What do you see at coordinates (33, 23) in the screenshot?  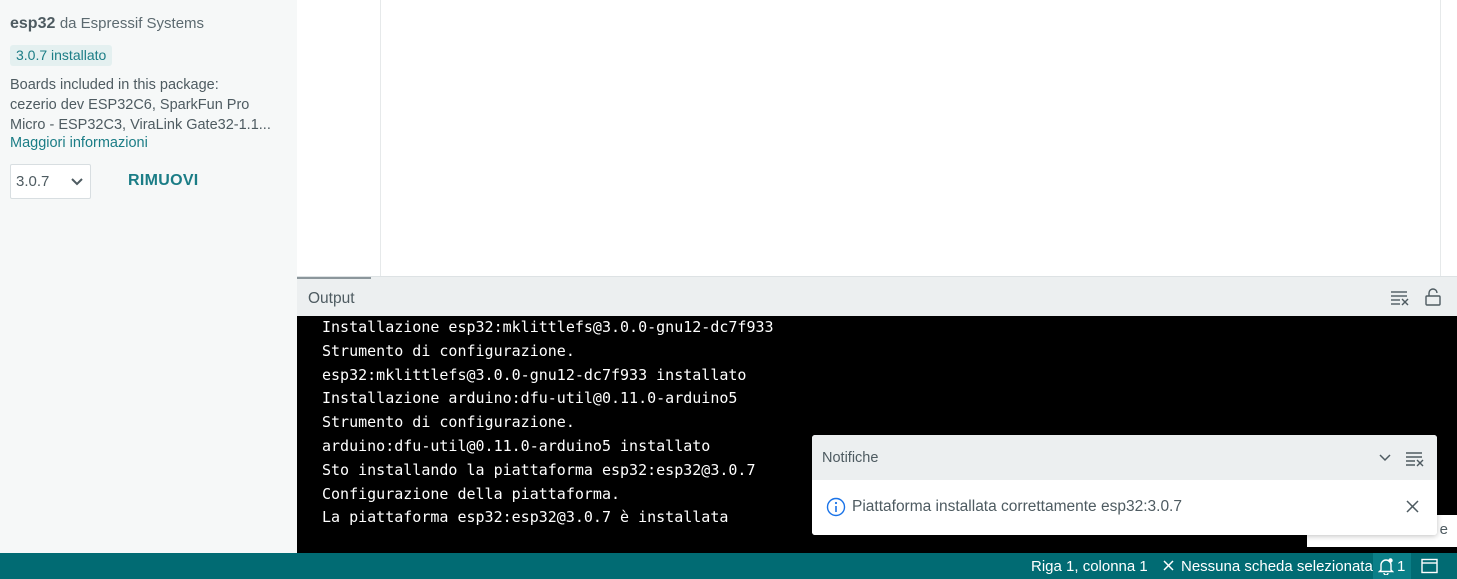 I see `package-name: esp32` at bounding box center [33, 23].